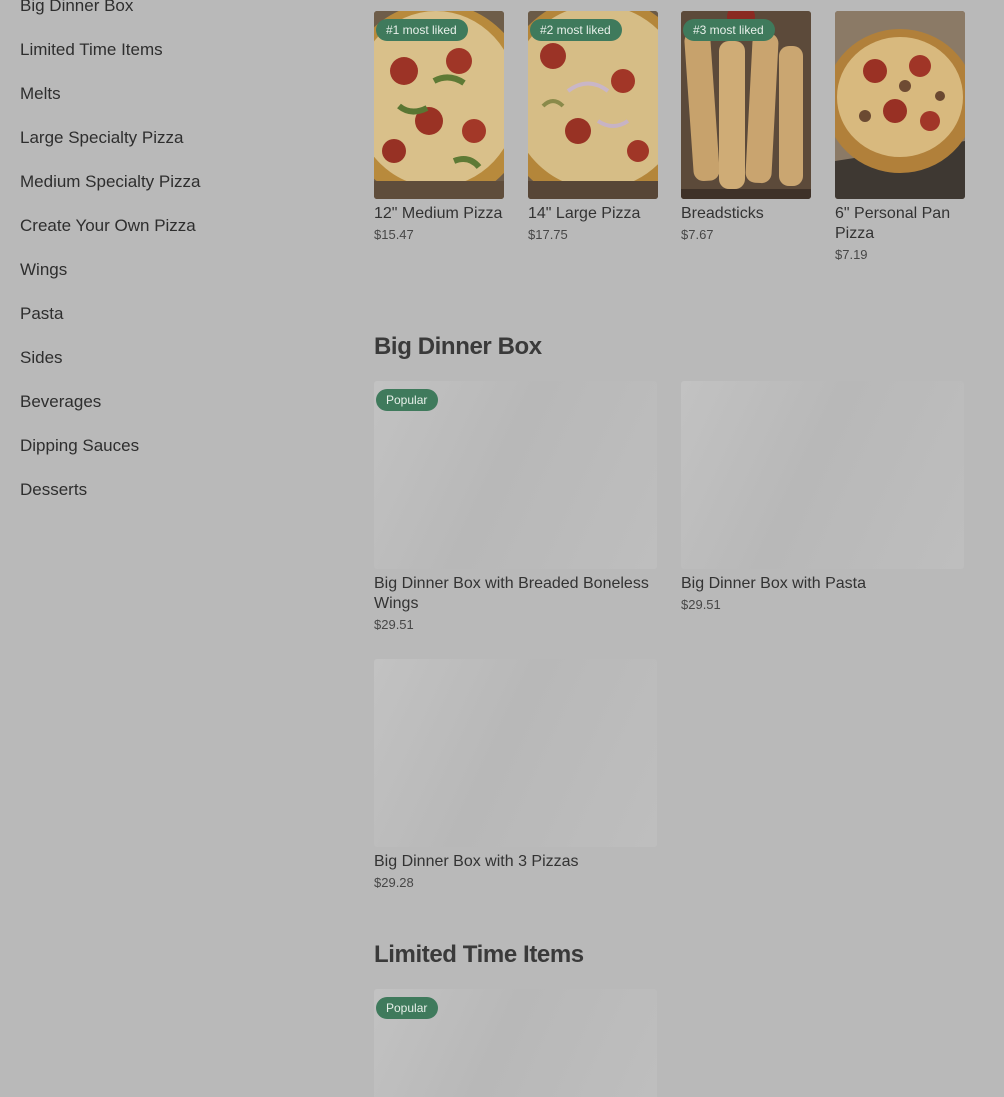 This screenshot has height=1097, width=1004. I want to click on item-name: 6" Personal Pan Pizza, so click(893, 223).